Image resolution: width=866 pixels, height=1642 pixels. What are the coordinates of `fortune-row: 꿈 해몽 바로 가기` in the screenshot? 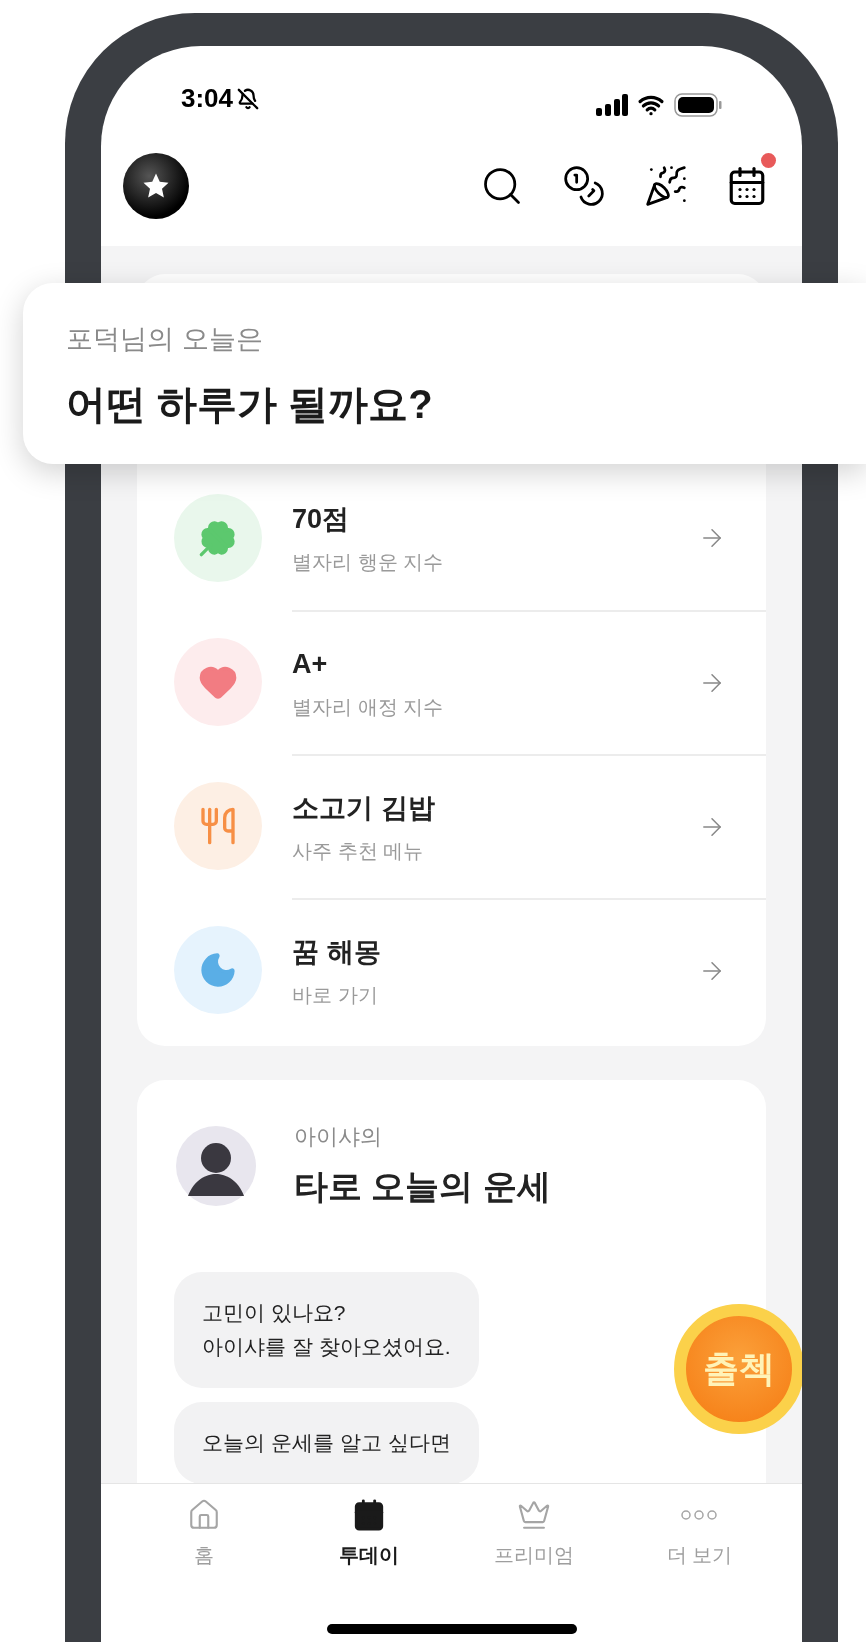 It's located at (451, 970).